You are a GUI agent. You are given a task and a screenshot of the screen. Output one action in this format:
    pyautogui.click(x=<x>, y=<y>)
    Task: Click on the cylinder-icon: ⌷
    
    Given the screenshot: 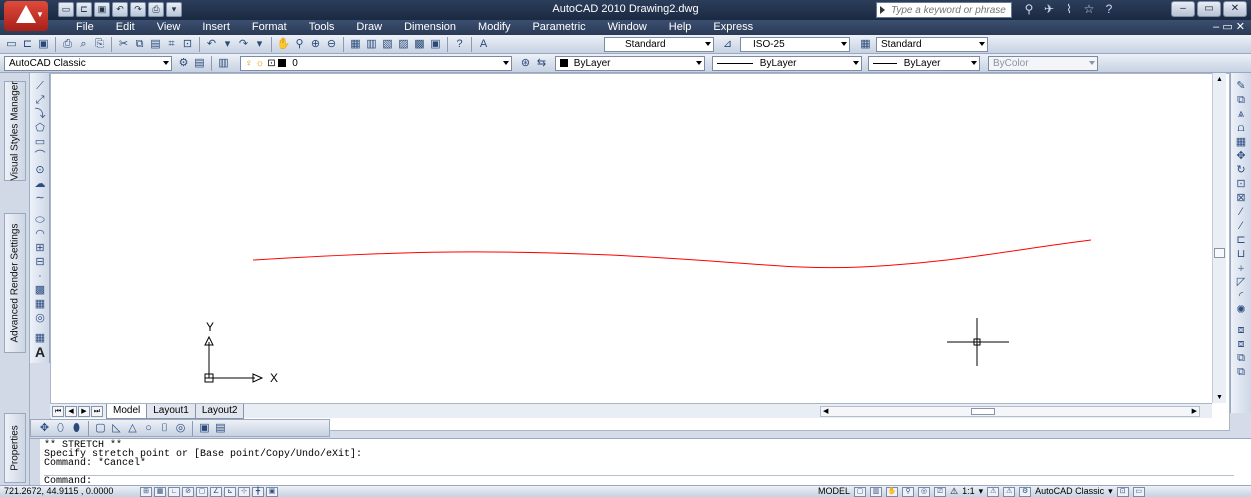 What is the action you would take?
    pyautogui.click(x=164, y=428)
    